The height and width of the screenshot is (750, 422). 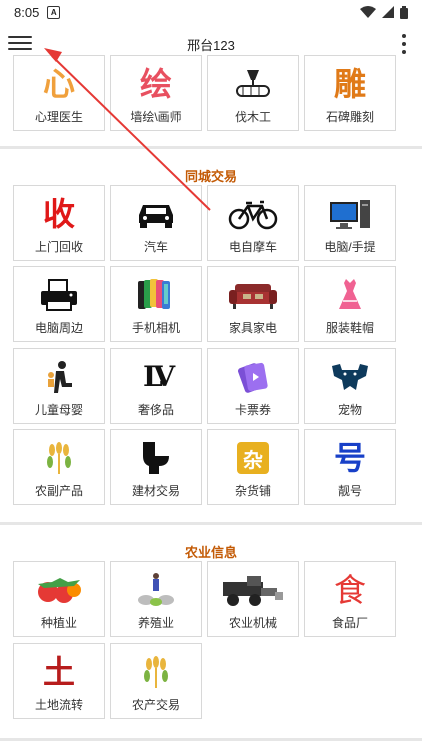 I want to click on grid-item-label: 儿童母婴, so click(x=58, y=410).